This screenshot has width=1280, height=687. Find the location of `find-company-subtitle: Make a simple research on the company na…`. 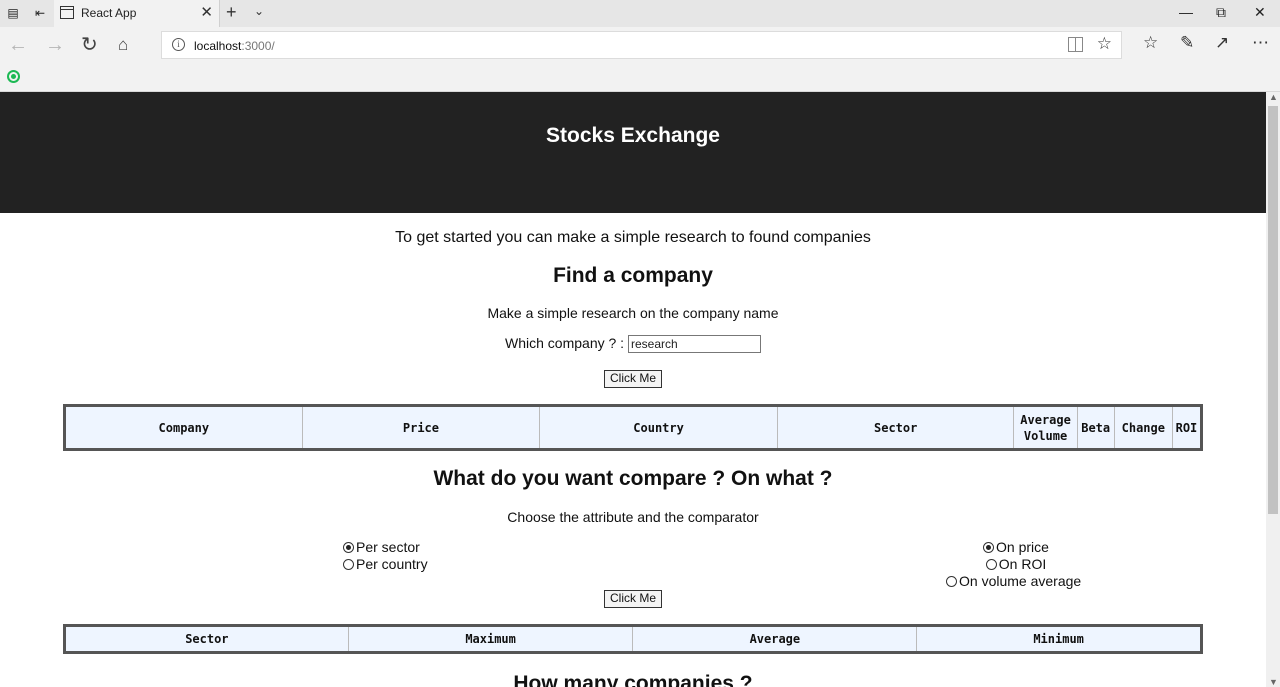

find-company-subtitle: Make a simple research on the company na… is located at coordinates (633, 313).